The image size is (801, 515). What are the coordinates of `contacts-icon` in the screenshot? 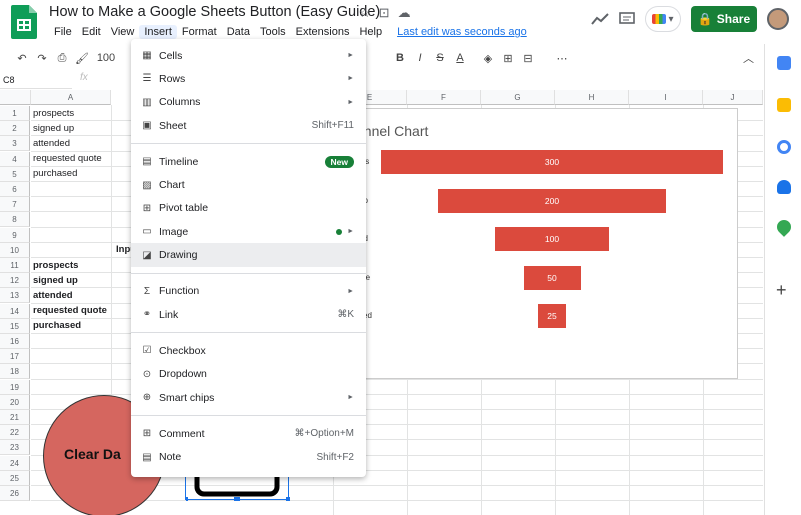 It's located at (784, 187).